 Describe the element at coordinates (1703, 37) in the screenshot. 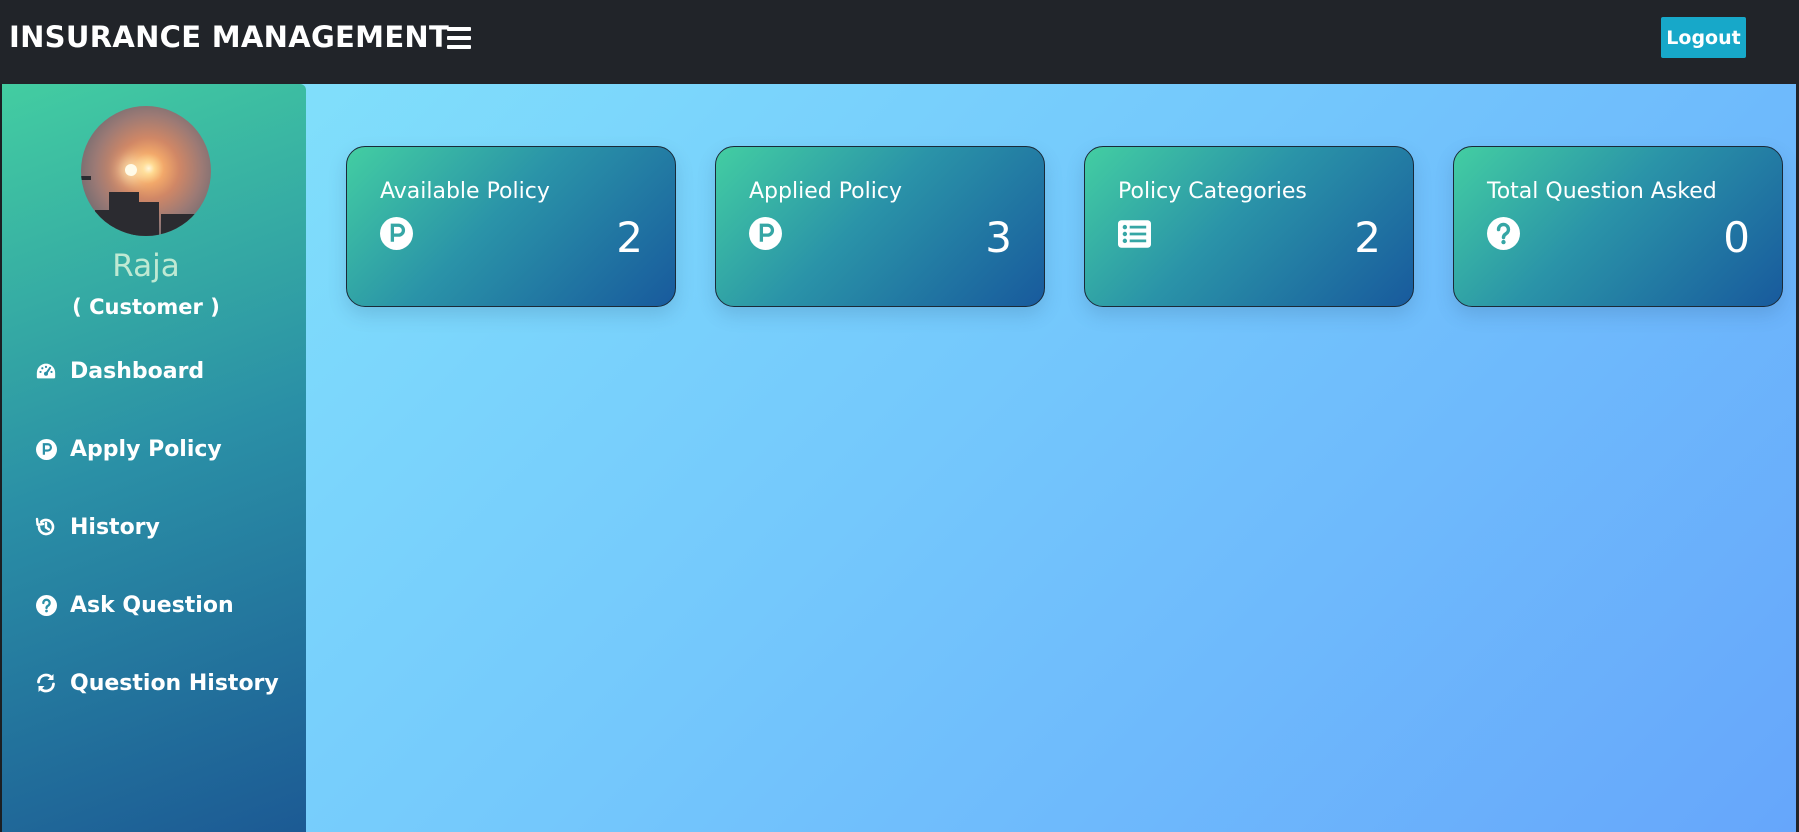

I see `logout-button: Logout` at that location.